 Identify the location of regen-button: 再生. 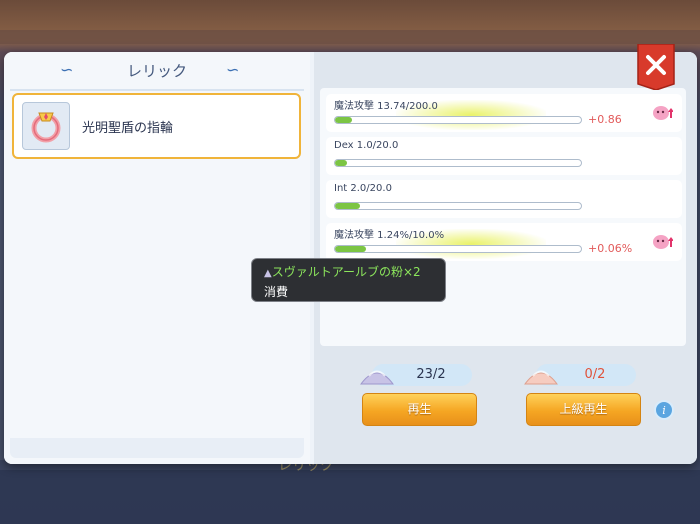
(419, 409).